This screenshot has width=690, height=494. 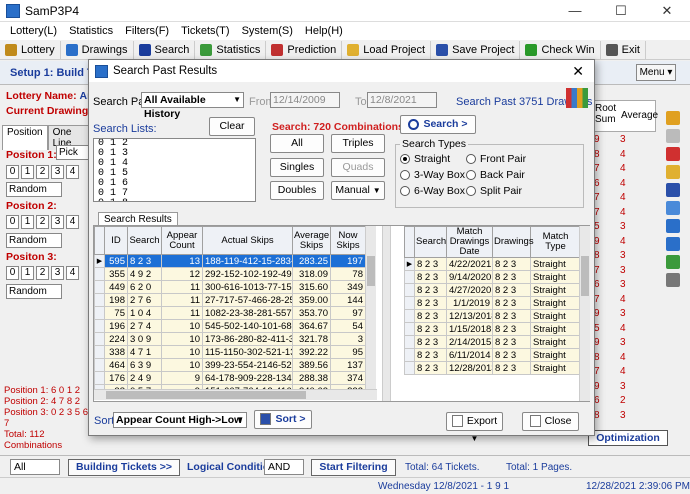 What do you see at coordinates (438, 124) in the screenshot?
I see `search-button: Search >` at bounding box center [438, 124].